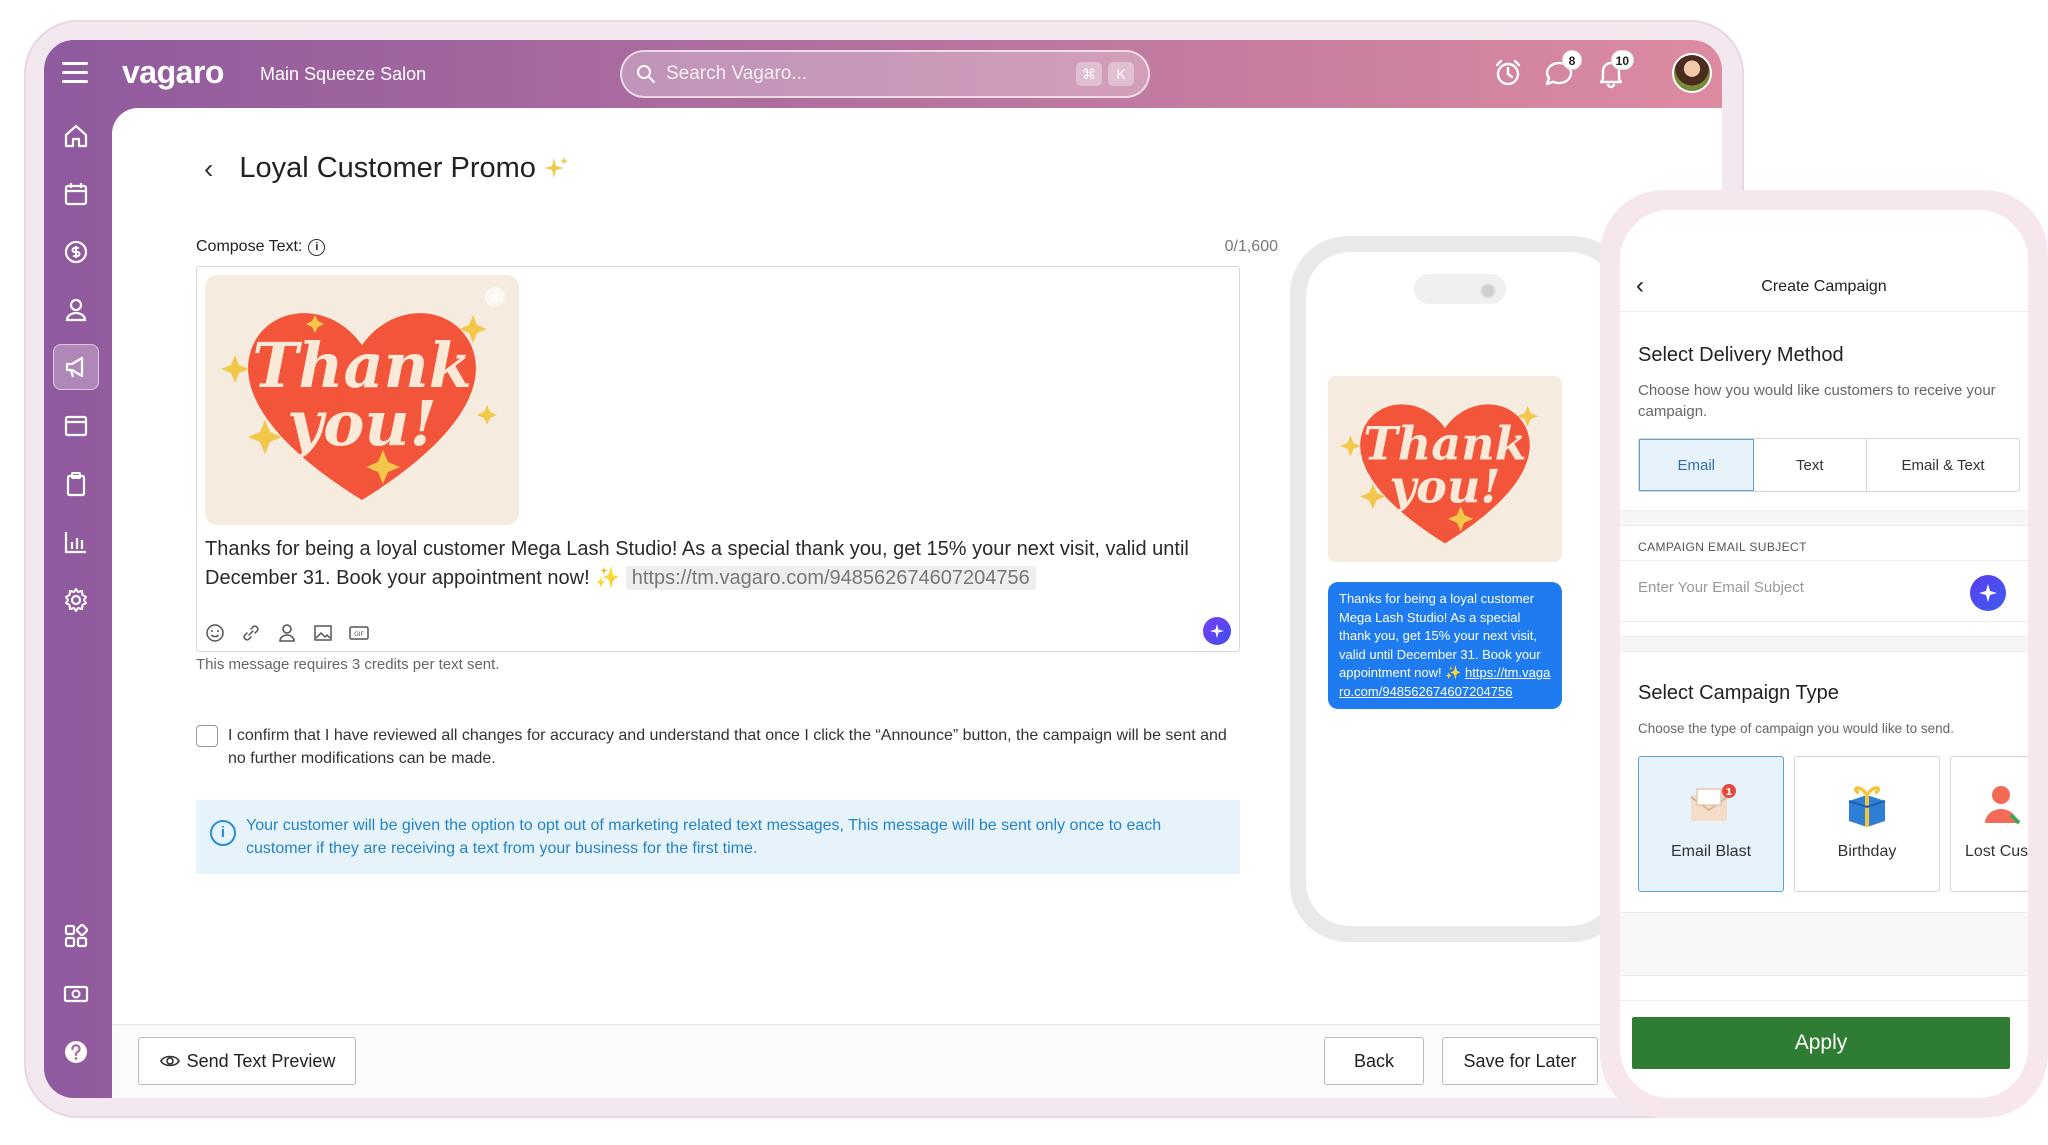  I want to click on back-button: Back, so click(1374, 1061).